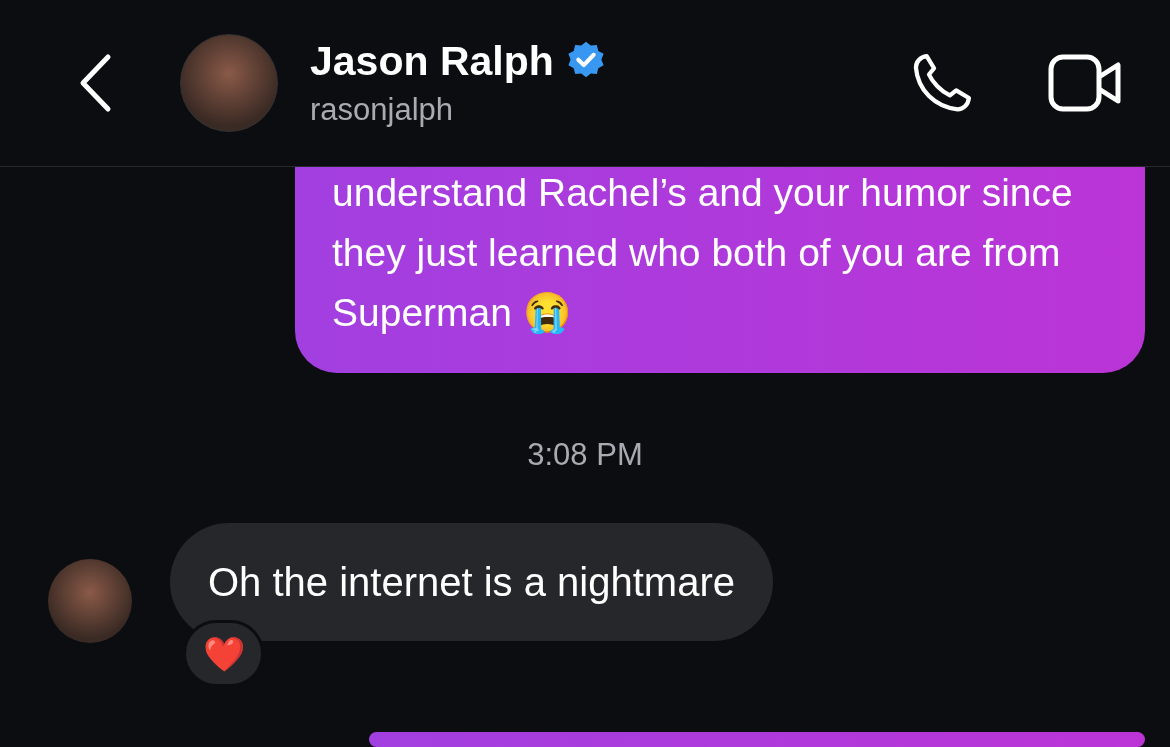  What do you see at coordinates (1085, 83) in the screenshot?
I see `video-camera-icon` at bounding box center [1085, 83].